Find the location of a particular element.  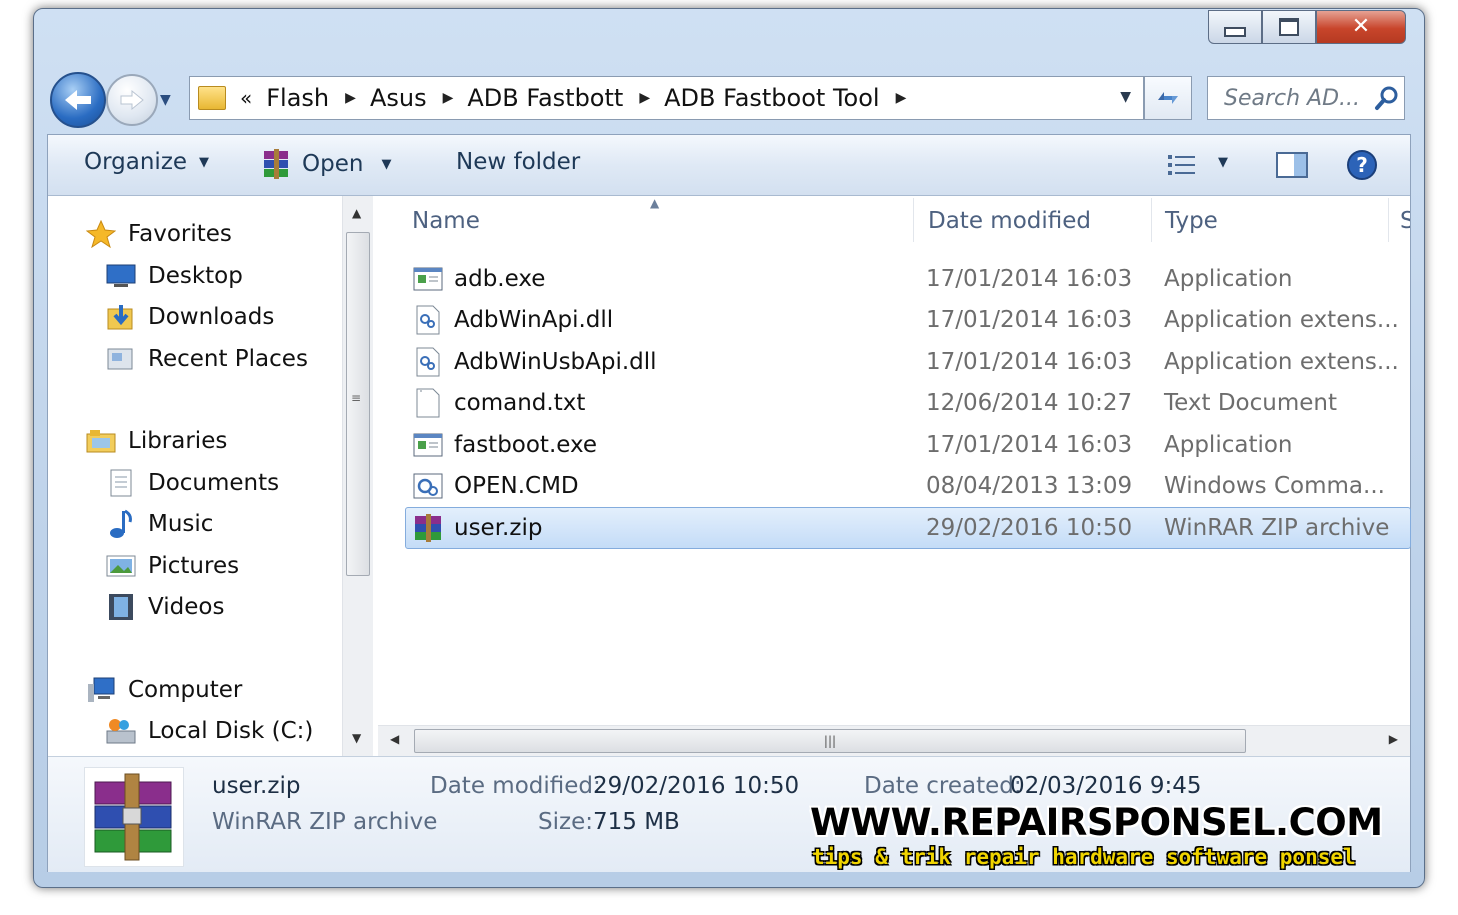

column-header-date: Date modified is located at coordinates (1009, 221).